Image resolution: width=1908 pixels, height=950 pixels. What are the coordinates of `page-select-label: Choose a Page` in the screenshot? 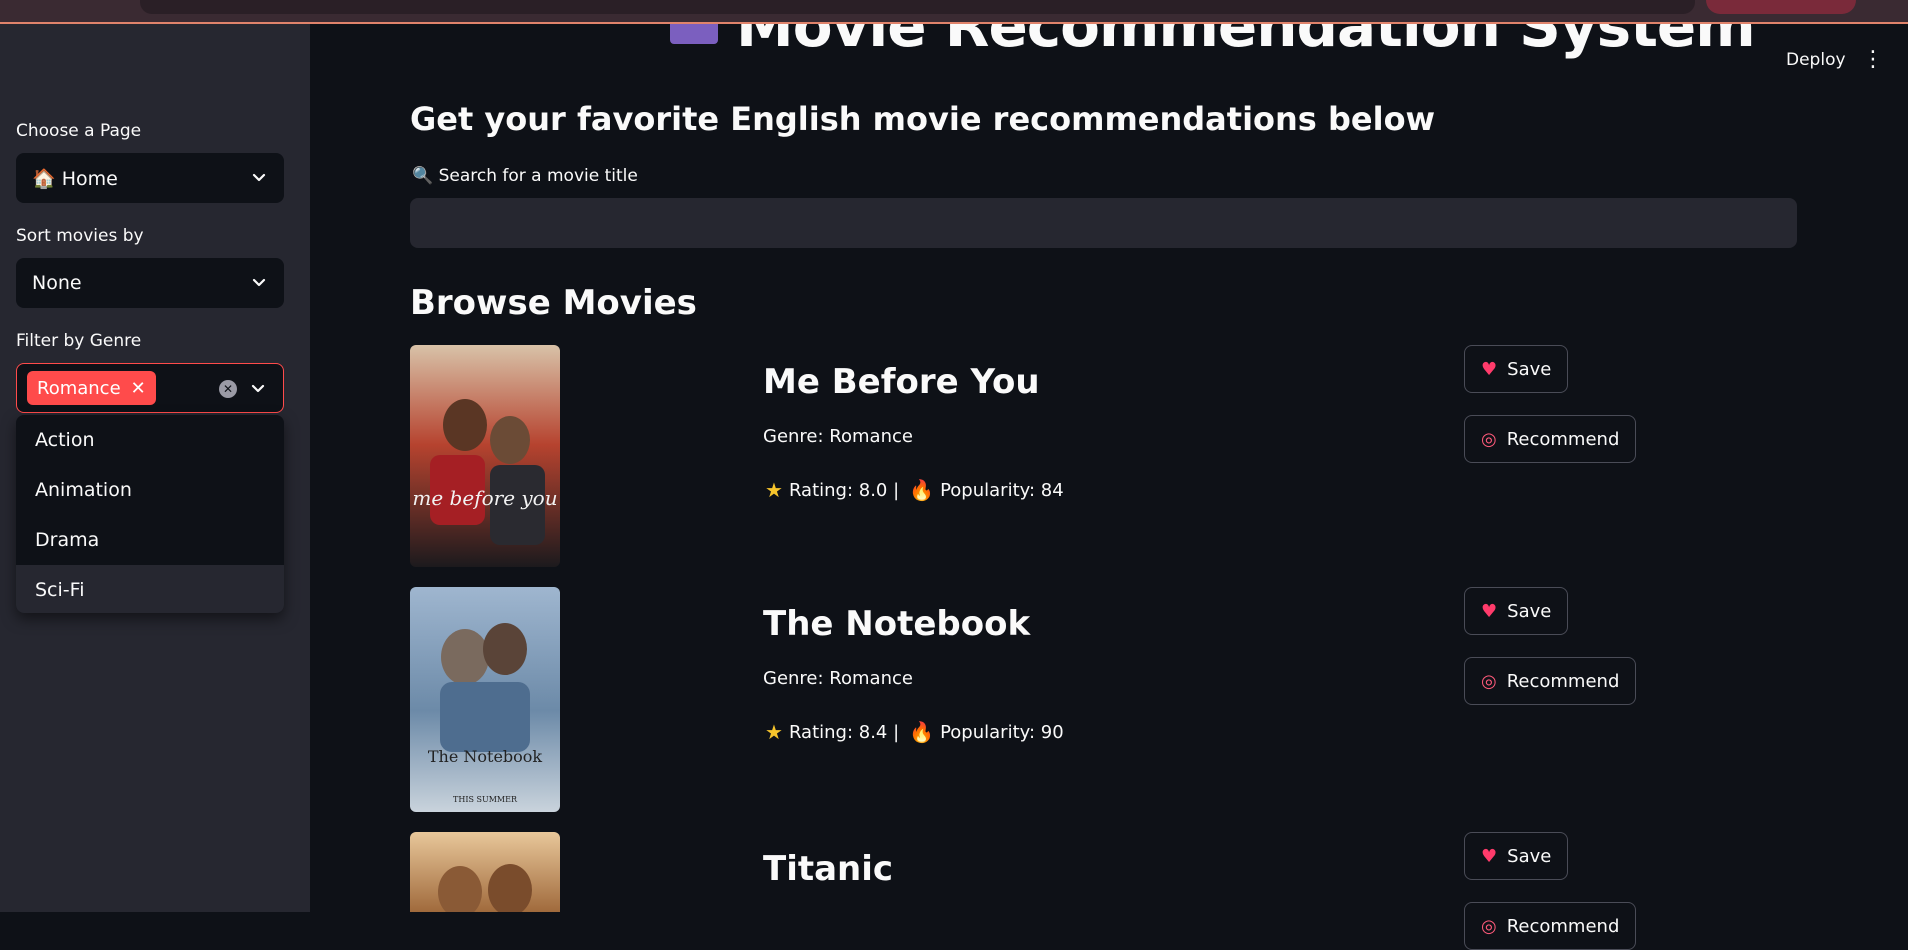 It's located at (79, 131).